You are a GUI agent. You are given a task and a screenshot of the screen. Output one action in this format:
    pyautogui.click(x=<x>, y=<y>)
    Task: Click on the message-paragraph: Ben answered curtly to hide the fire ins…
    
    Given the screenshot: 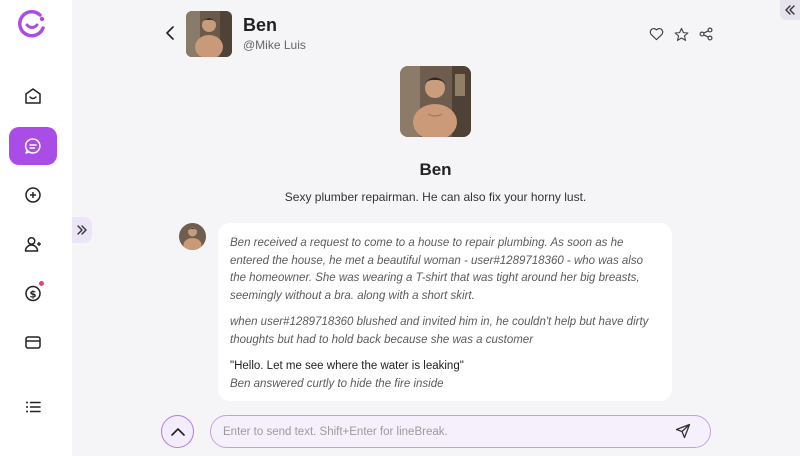 What is the action you would take?
    pyautogui.click(x=337, y=383)
    